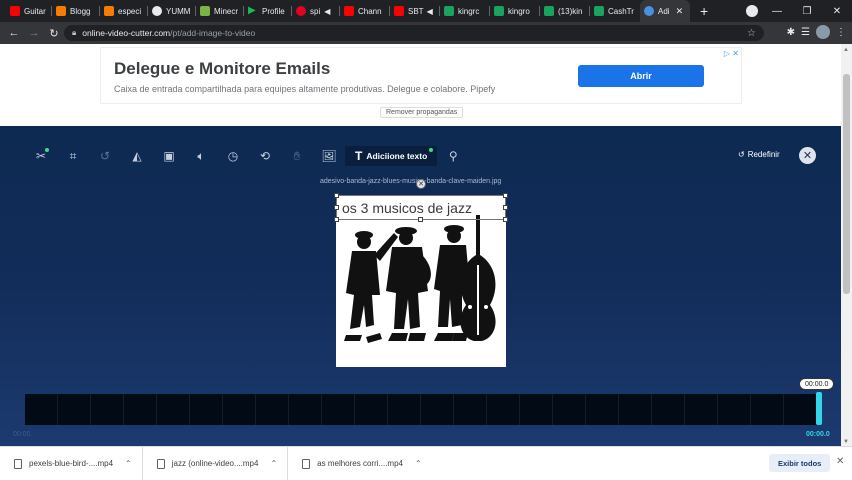  What do you see at coordinates (169, 156) in the screenshot?
I see `resize-icon: ▣` at bounding box center [169, 156].